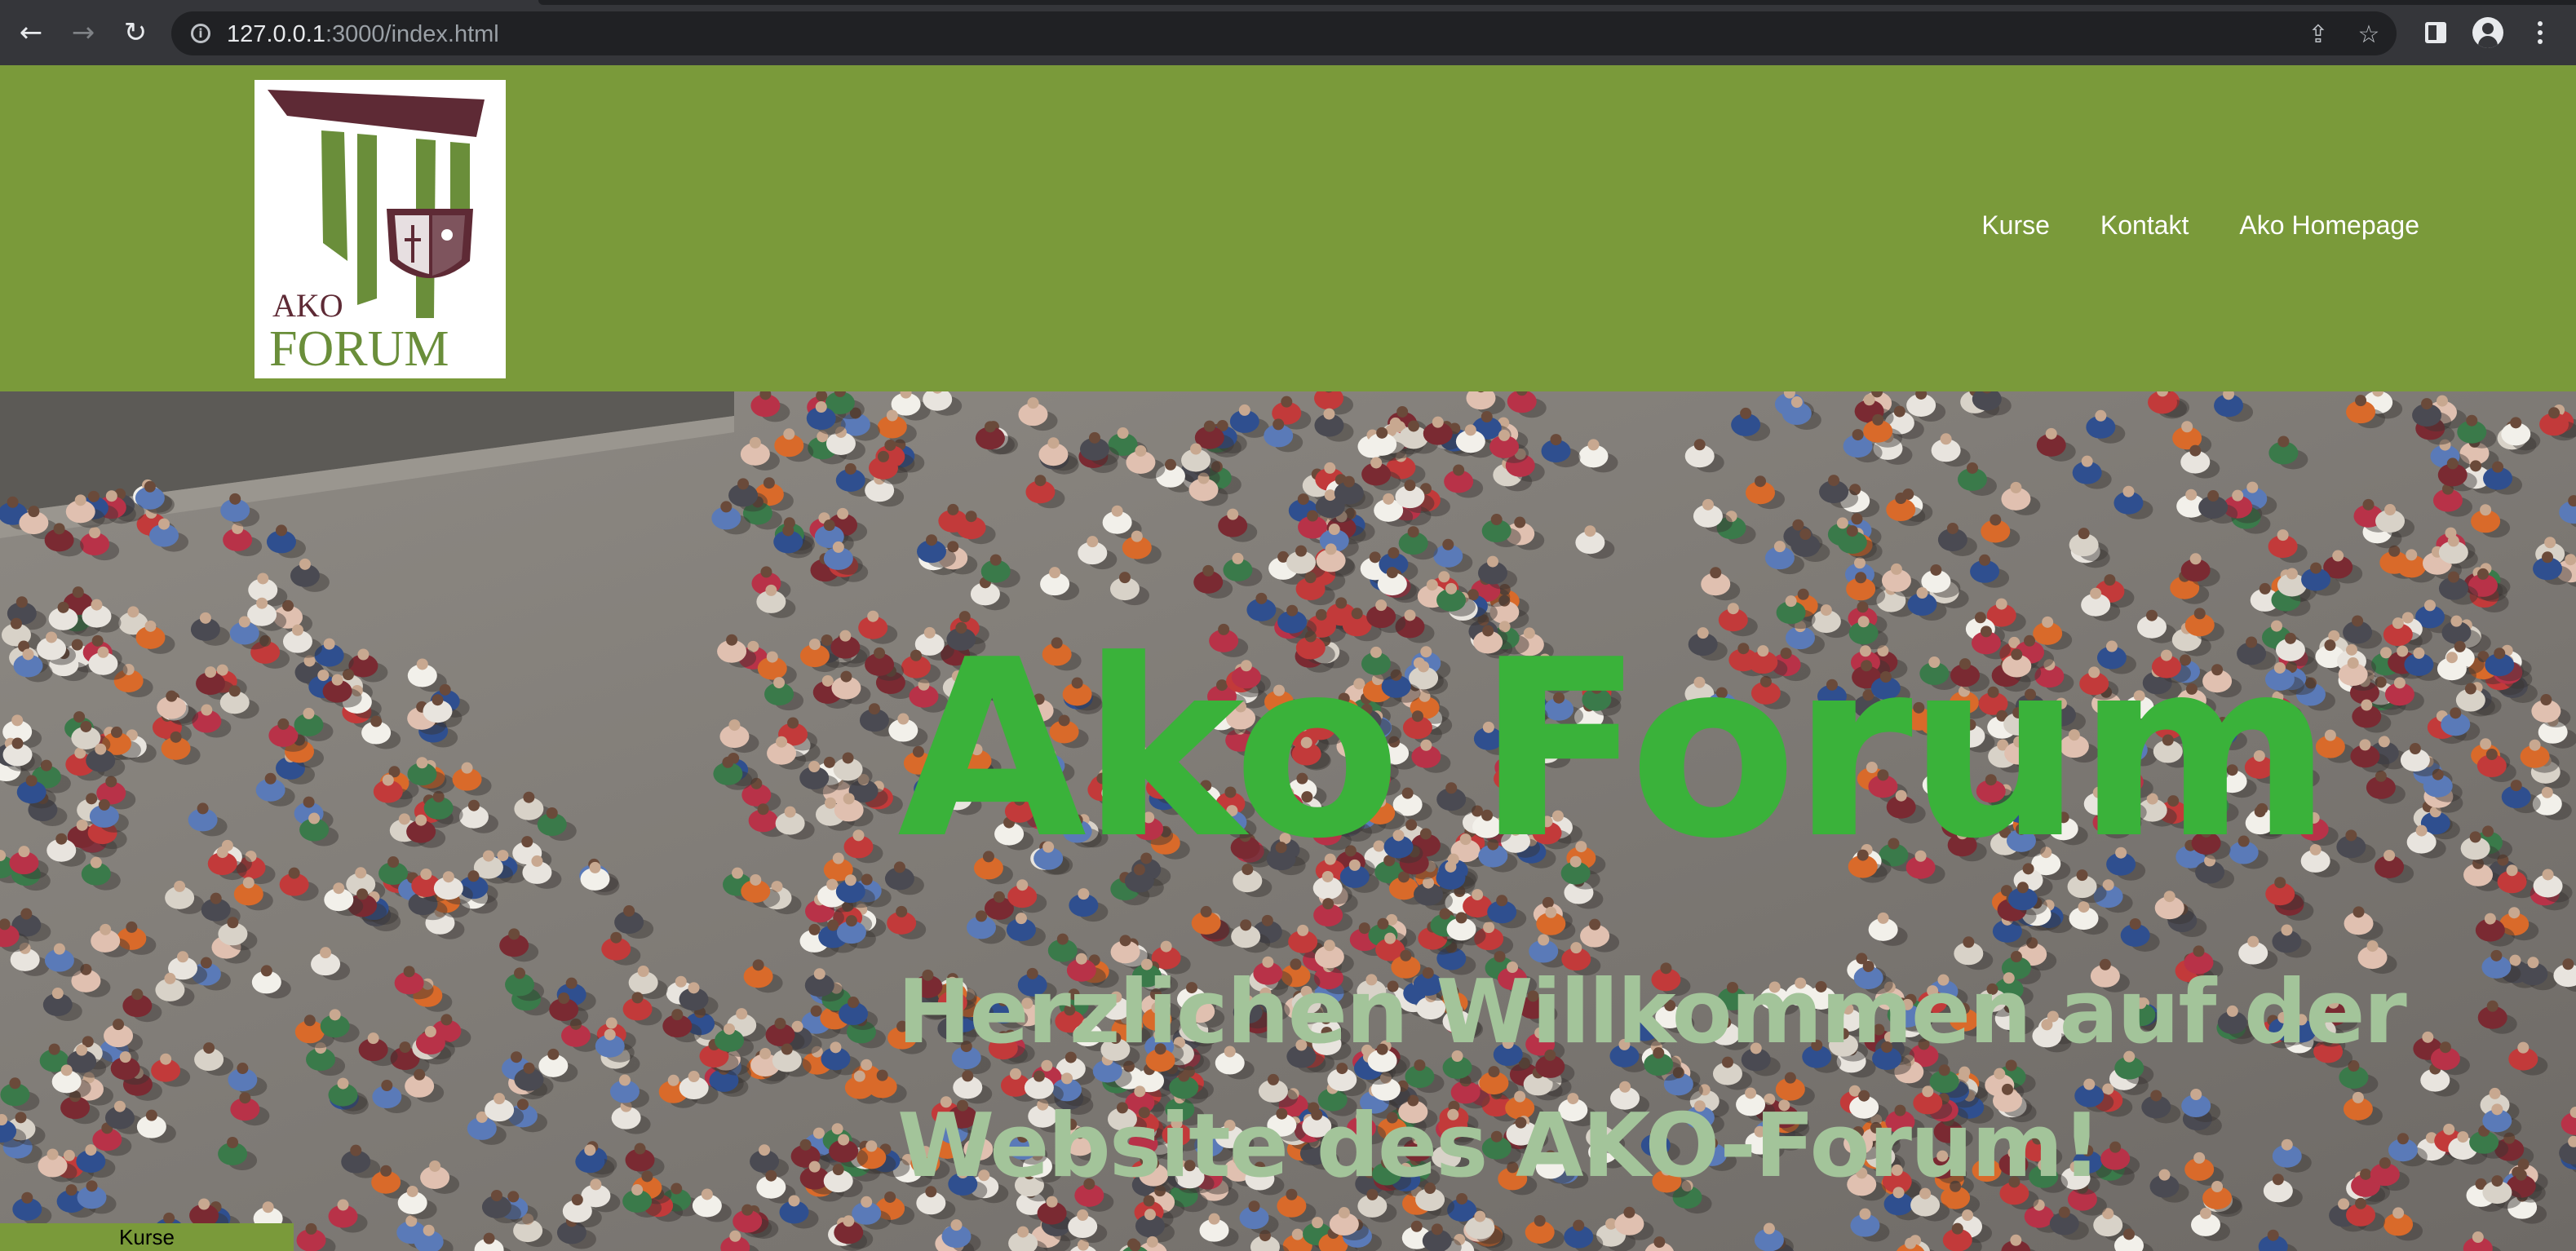 Image resolution: width=2576 pixels, height=1251 pixels. Describe the element at coordinates (2435, 32) in the screenshot. I see `side-panel-icon` at that location.